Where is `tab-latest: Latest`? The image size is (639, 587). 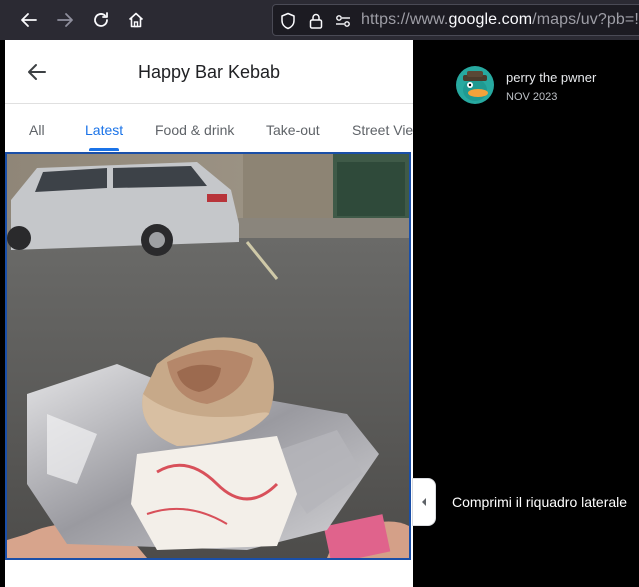
tab-latest: Latest is located at coordinates (104, 130).